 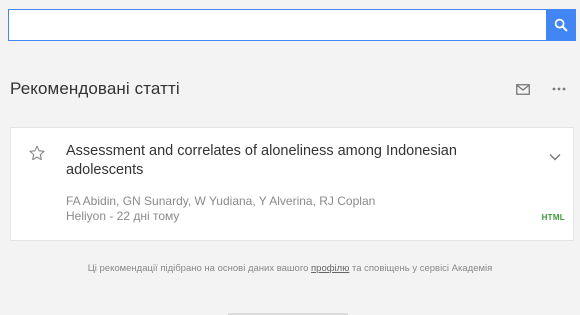 I want to click on article-source: Heliyon - 22 дні тому, so click(x=123, y=216).